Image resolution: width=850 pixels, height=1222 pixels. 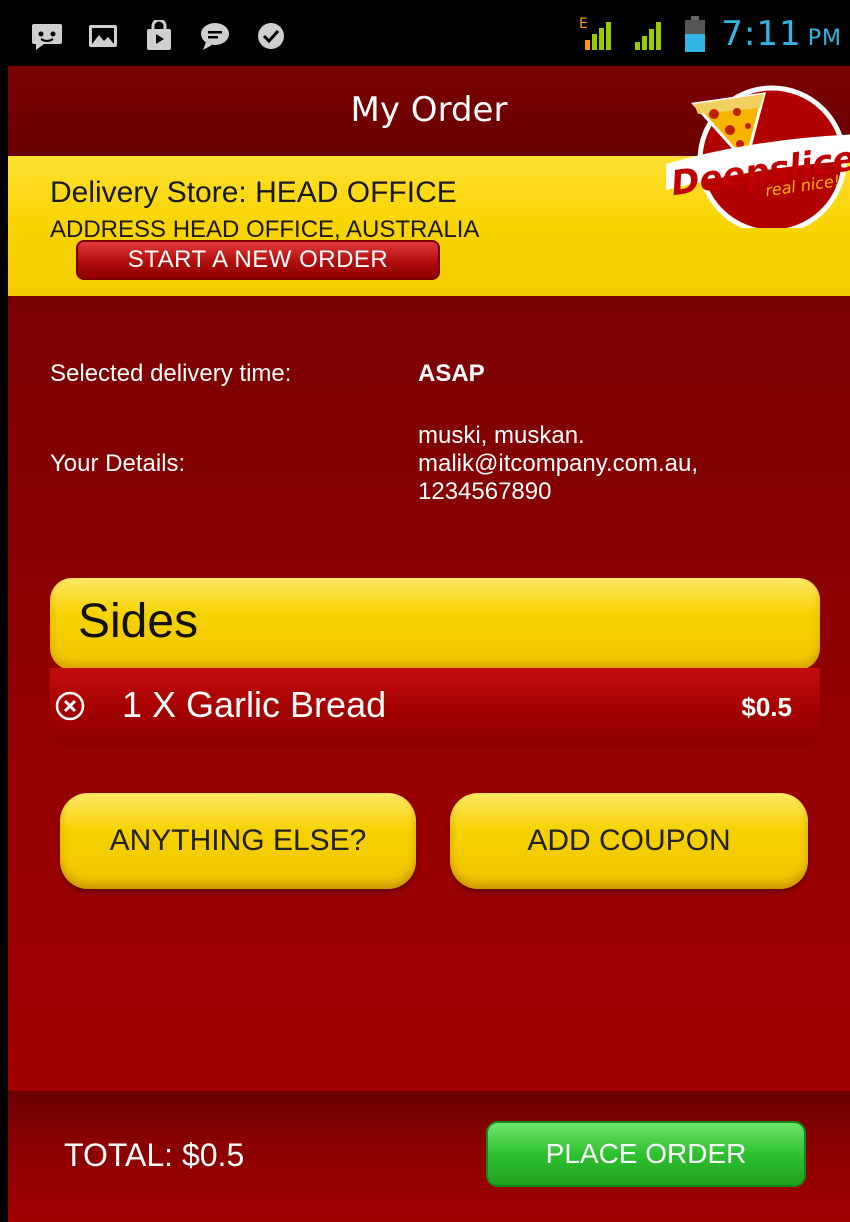 I want to click on details-line: malik@itcompany.com.au,, so click(x=558, y=463).